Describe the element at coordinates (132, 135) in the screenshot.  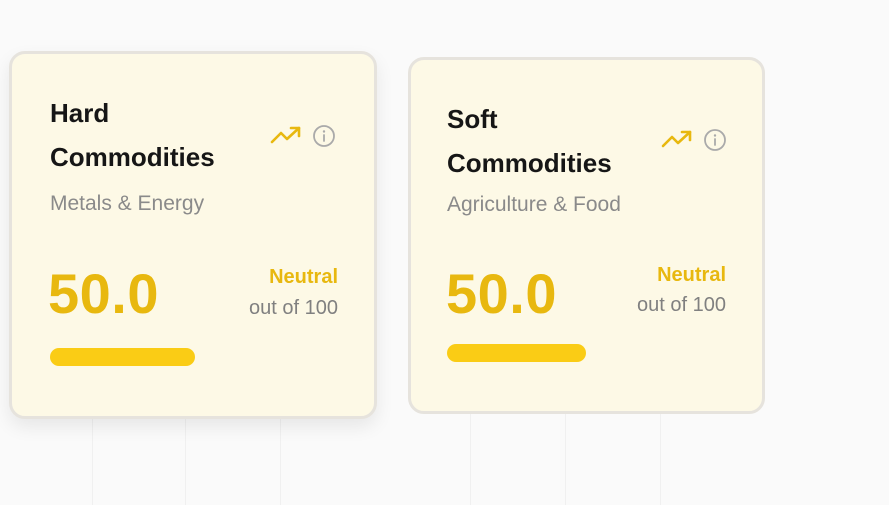
I see `card-title: Hard Commodities` at that location.